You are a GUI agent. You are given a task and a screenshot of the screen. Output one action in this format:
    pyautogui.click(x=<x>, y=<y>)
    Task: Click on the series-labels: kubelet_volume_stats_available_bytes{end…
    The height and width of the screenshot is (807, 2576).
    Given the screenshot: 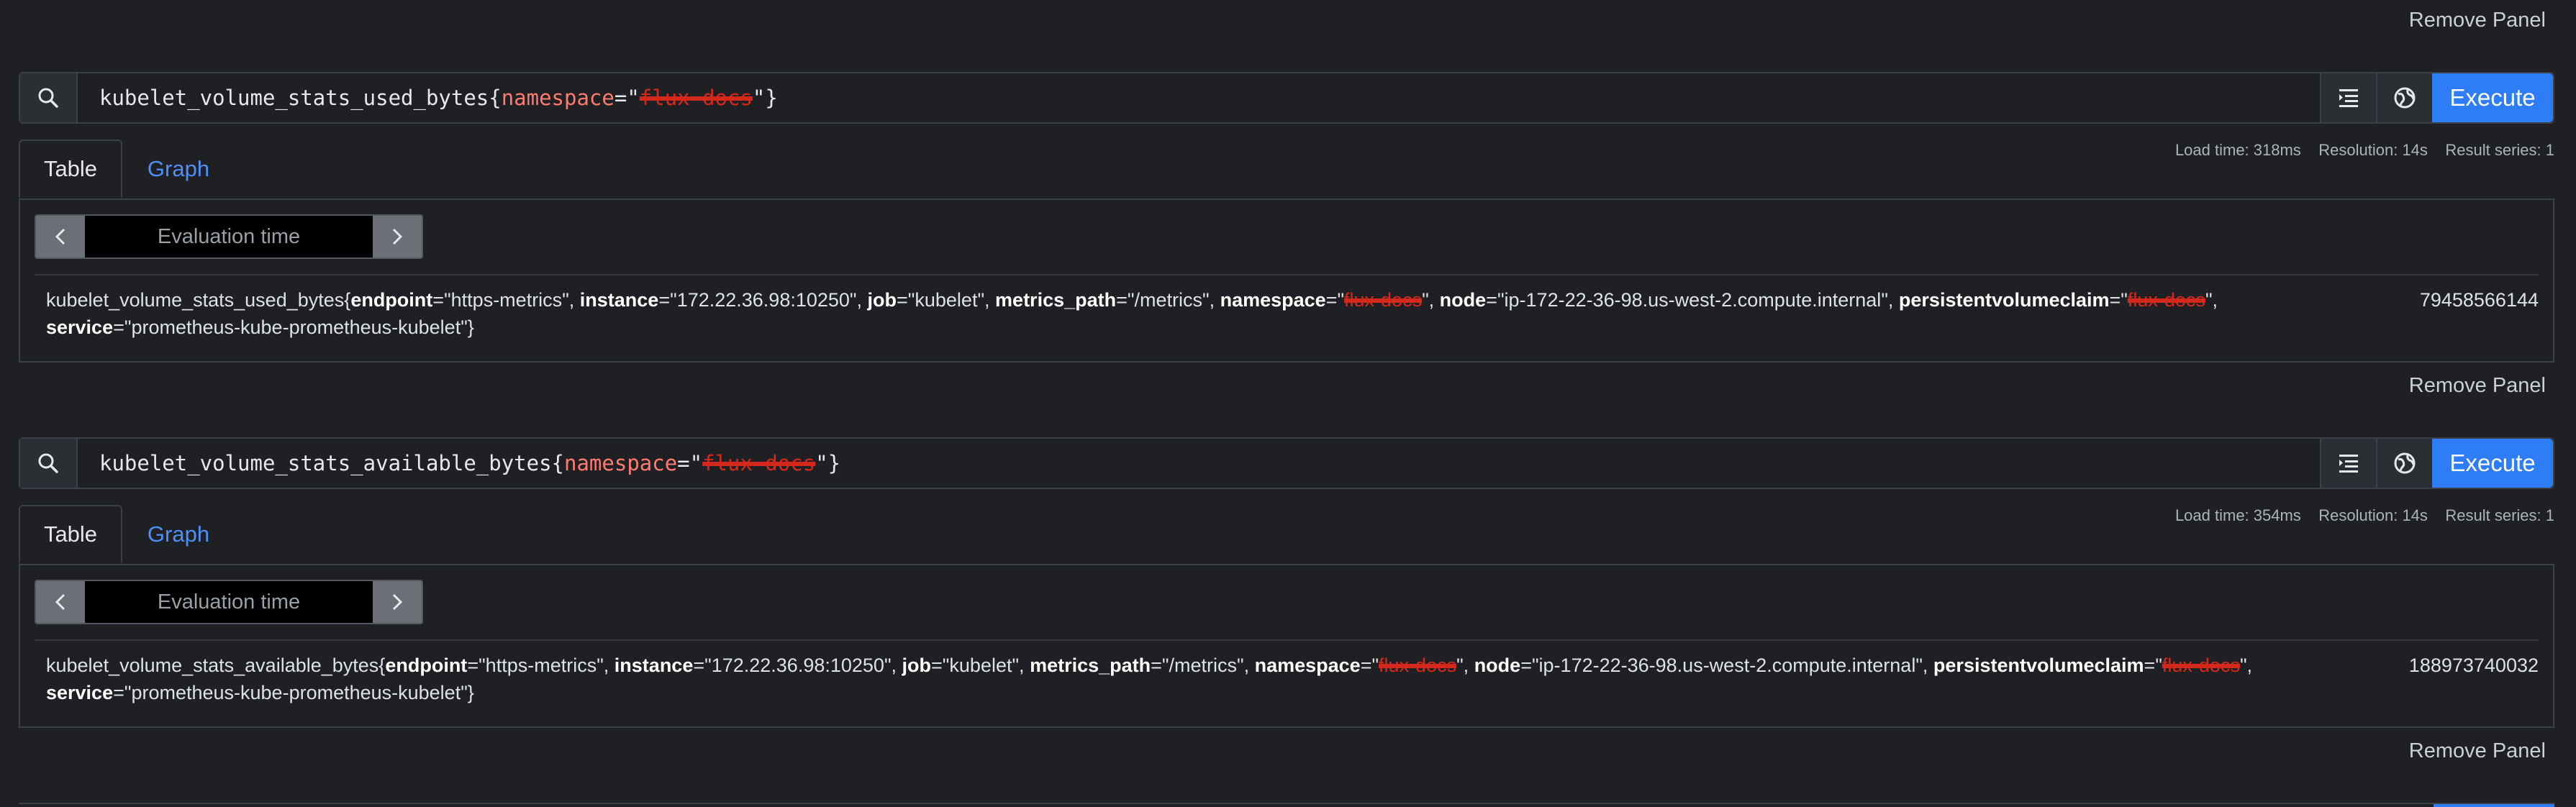 What is the action you would take?
    pyautogui.click(x=1149, y=679)
    